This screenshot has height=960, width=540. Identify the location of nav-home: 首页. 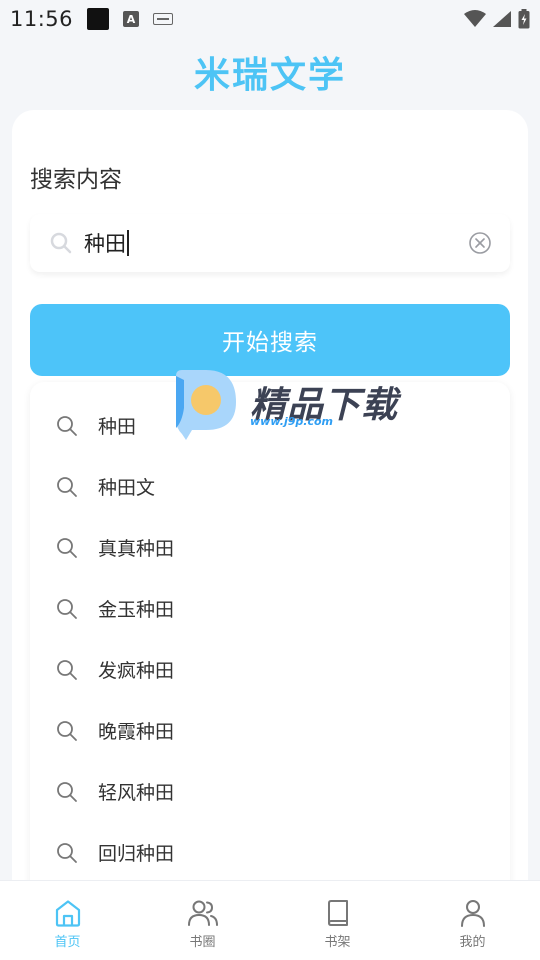
(67, 920).